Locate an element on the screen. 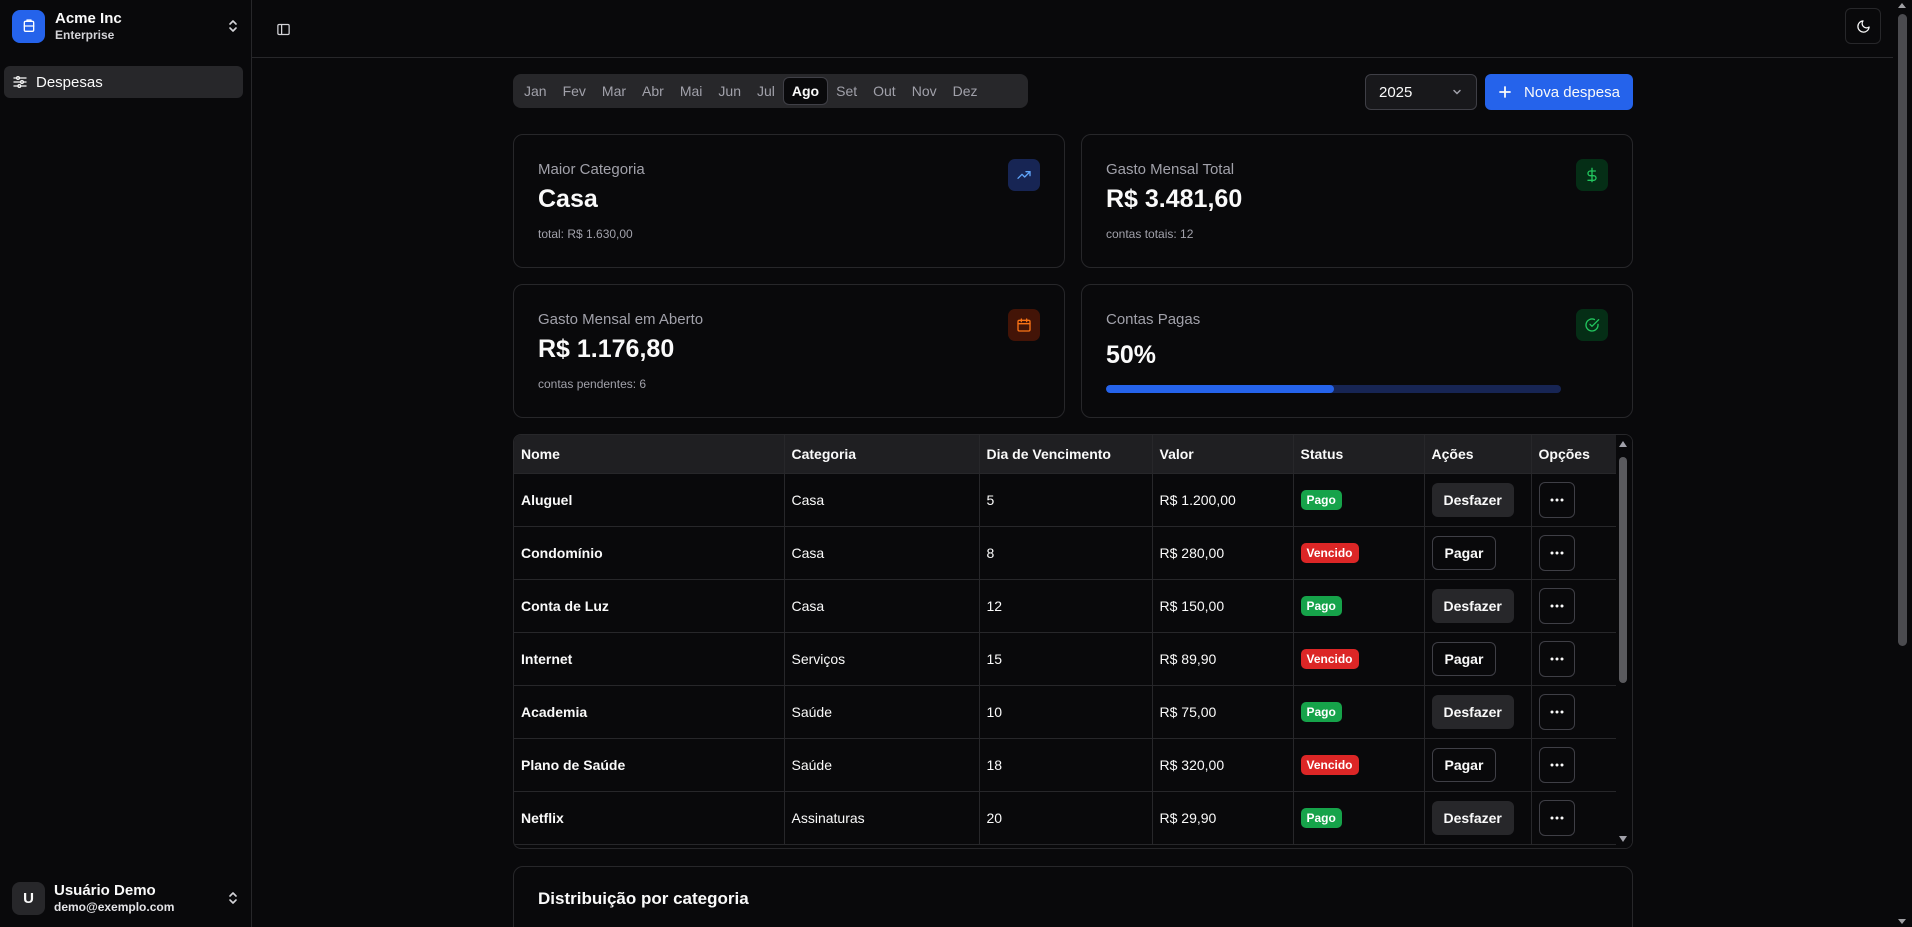  month-tab-dez: Dez is located at coordinates (965, 91).